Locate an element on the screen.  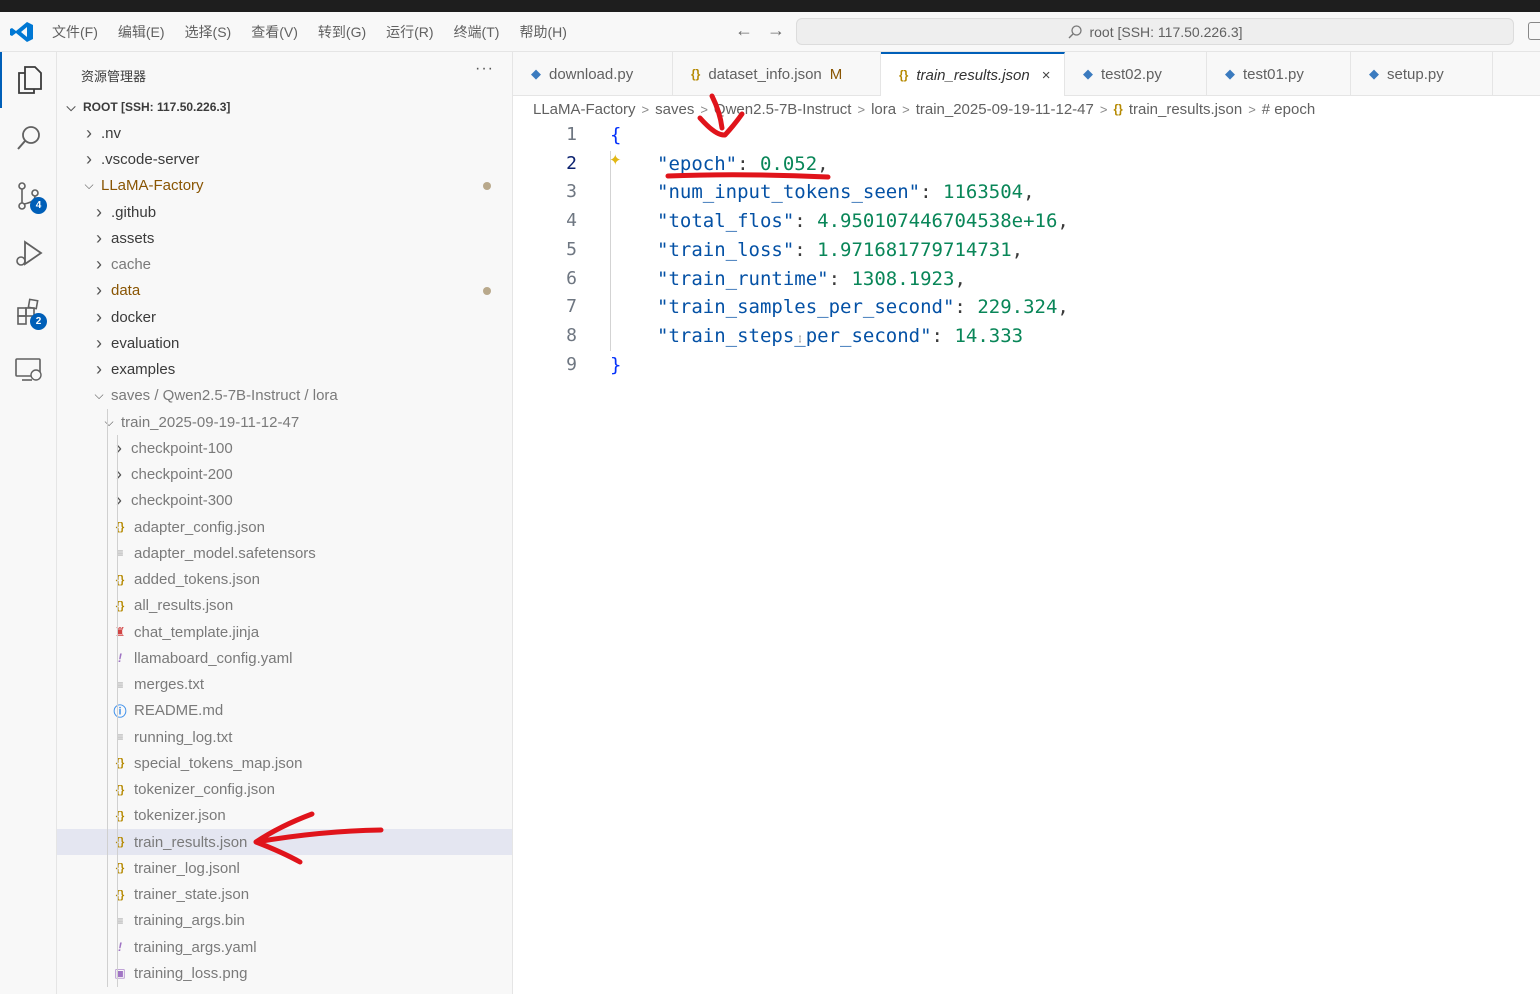
code-line: 4 "total_flos": 4.950107446704538e+16, is located at coordinates (1026, 221).